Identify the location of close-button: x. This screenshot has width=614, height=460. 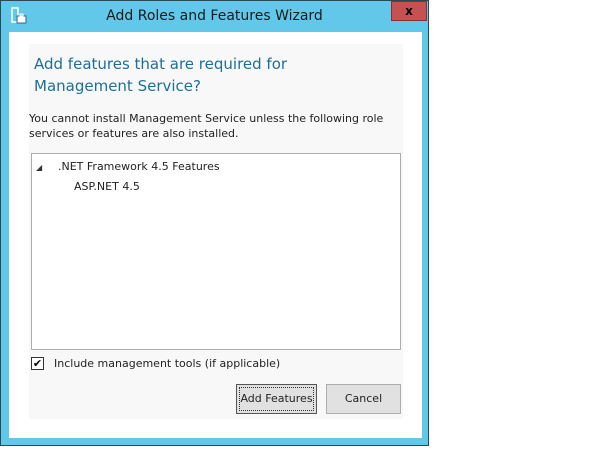
(409, 11).